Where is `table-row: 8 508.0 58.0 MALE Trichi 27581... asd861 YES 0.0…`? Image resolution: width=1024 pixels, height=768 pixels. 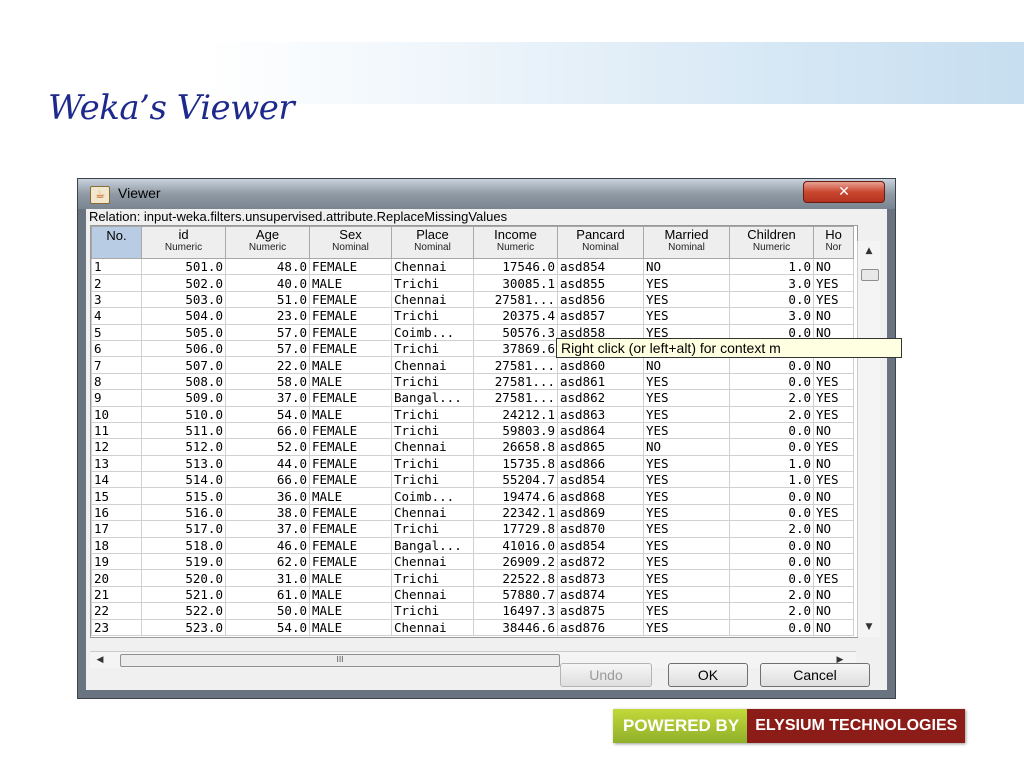 table-row: 8 508.0 58.0 MALE Trichi 27581... asd861 YES 0.0… is located at coordinates (472, 381).